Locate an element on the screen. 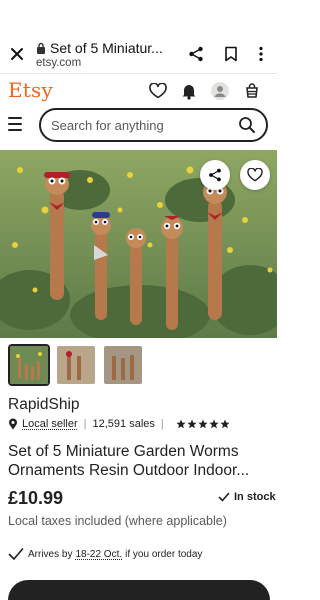 The height and width of the screenshot is (600, 320). shop-name: RapidShip is located at coordinates (44, 405).